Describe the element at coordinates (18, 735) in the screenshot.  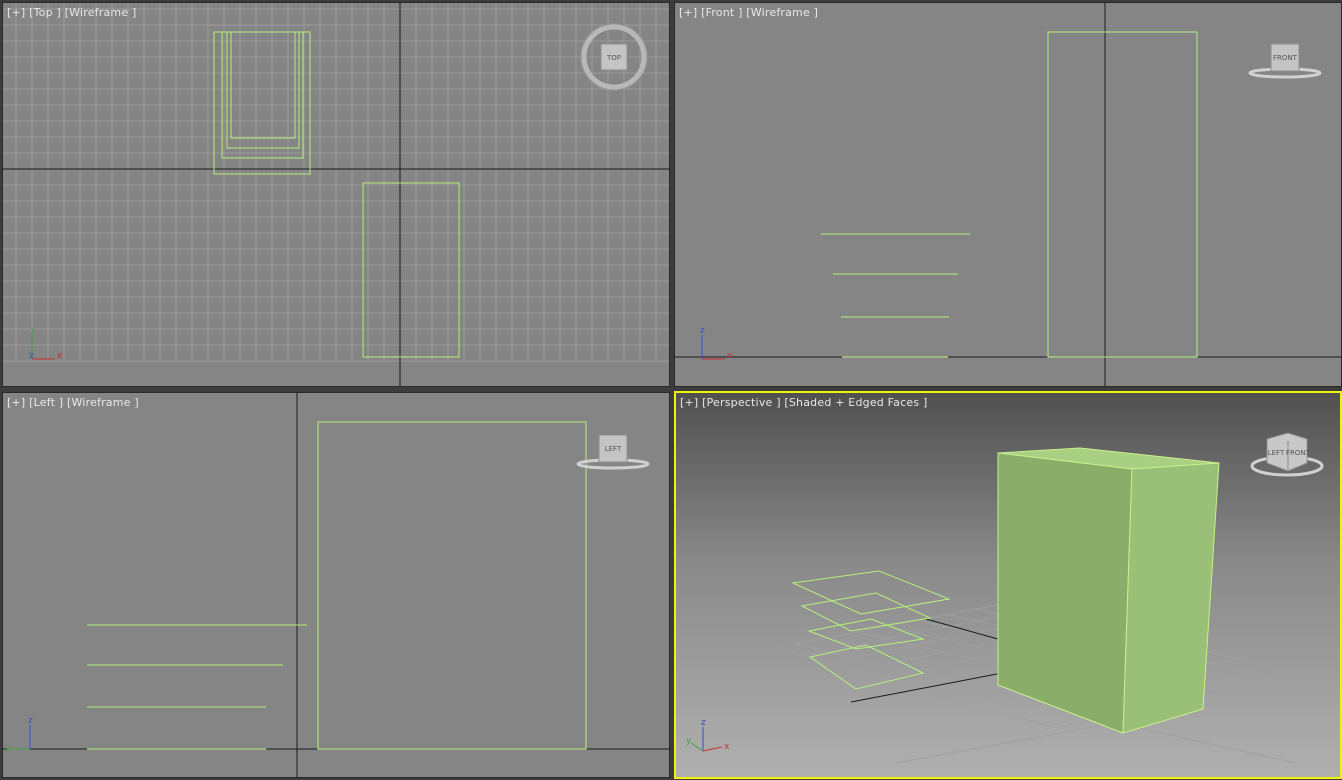
I see `axis-tripod-left: z y` at that location.